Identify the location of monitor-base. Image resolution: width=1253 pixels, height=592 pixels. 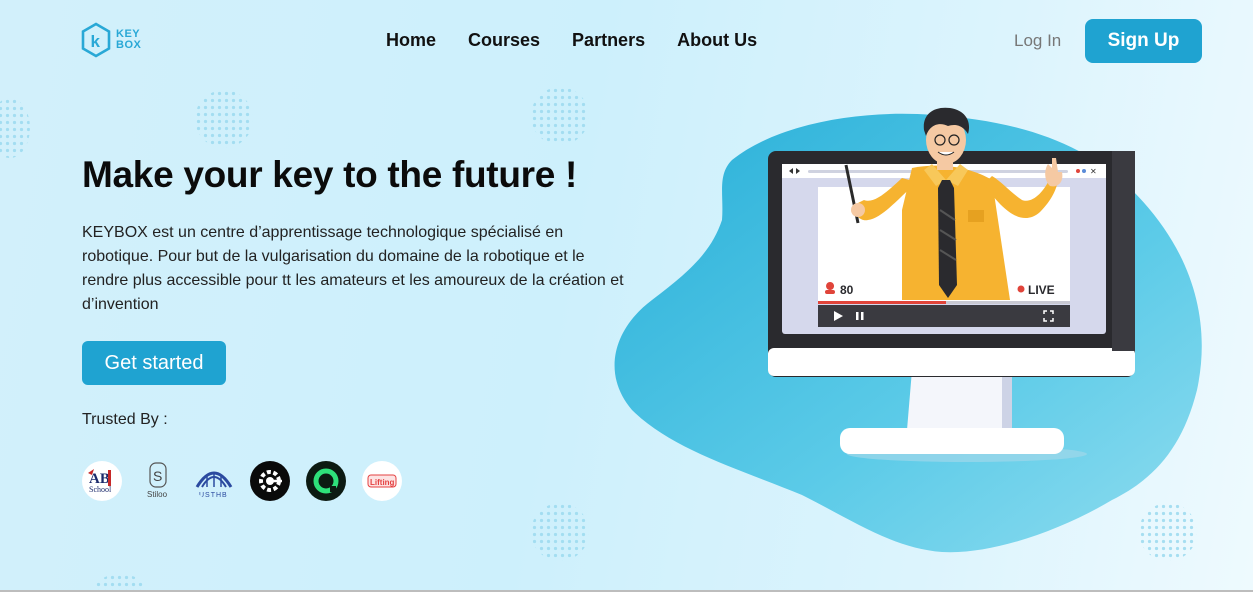
(952, 441).